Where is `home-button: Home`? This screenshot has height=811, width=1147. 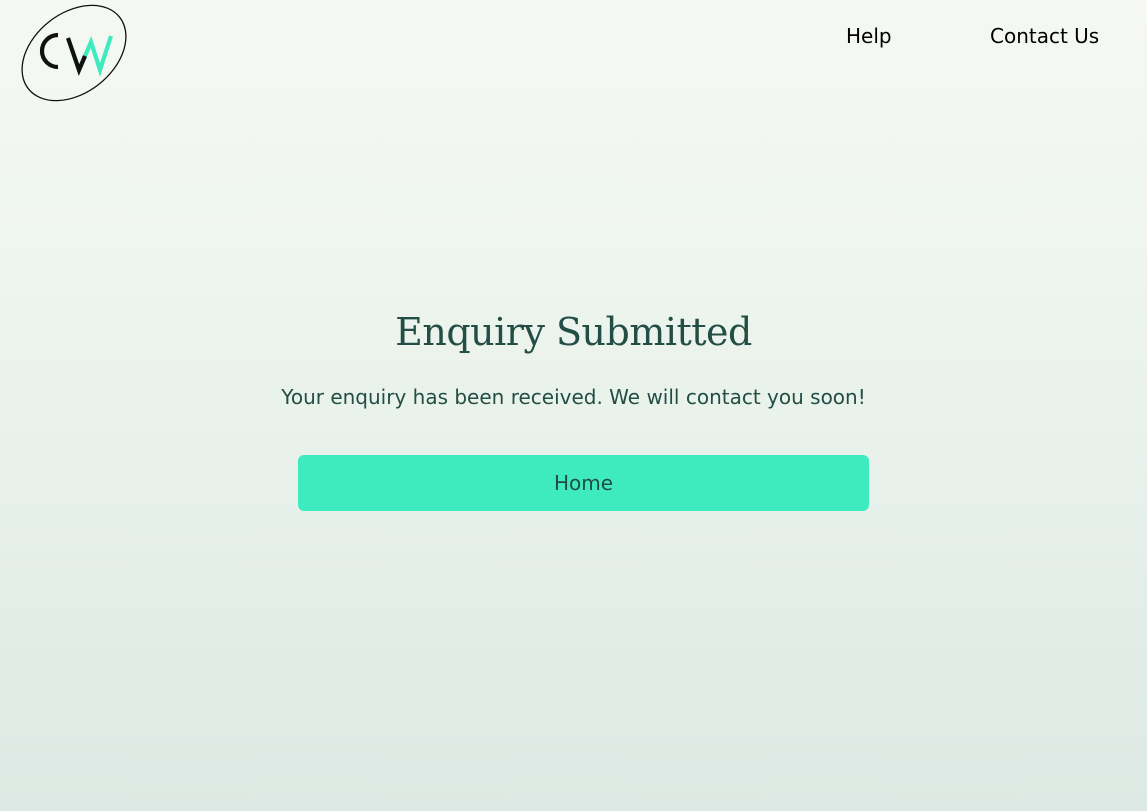 home-button: Home is located at coordinates (583, 483).